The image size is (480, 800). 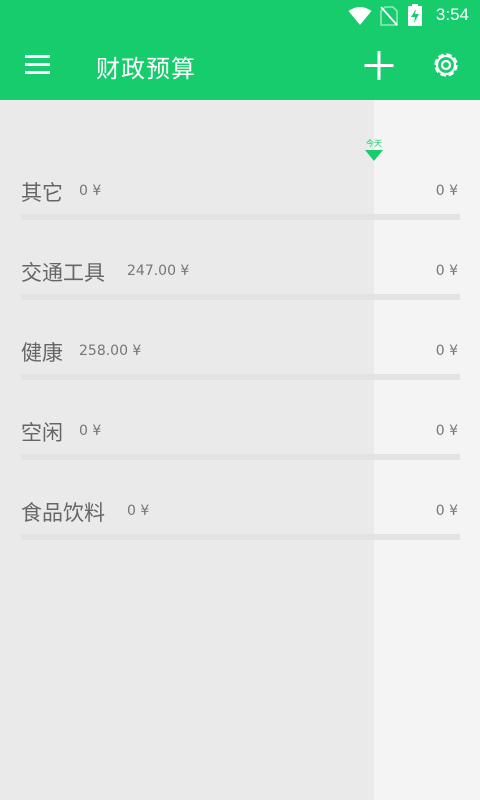 I want to click on budget-row-transport: 交通工具 247.00 ¥ 0 ¥, so click(x=240, y=297).